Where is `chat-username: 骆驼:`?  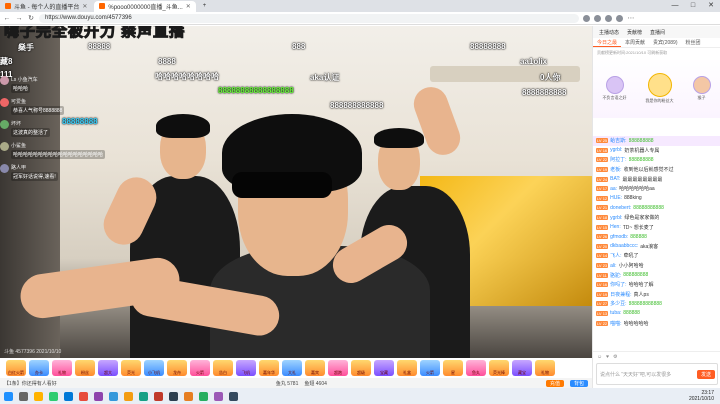
chat-username: 骆驼: is located at coordinates (615, 275).